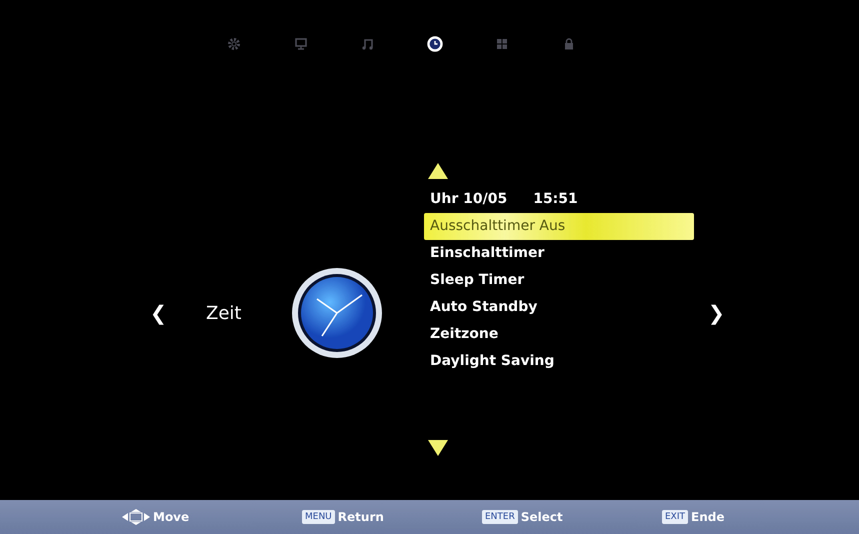  What do you see at coordinates (559, 253) in the screenshot?
I see `menu-item: Einschalttimer` at bounding box center [559, 253].